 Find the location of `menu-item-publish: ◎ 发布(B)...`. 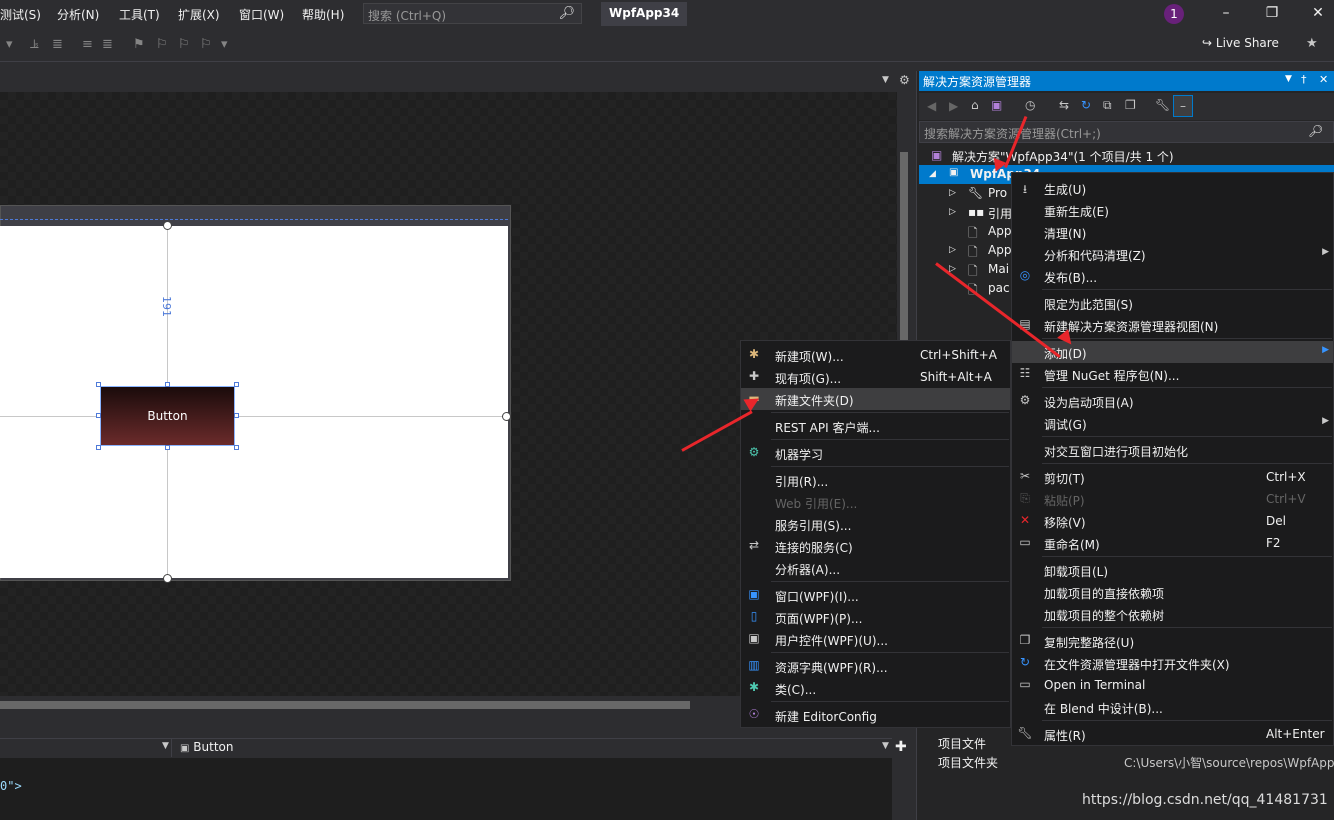

menu-item-publish: ◎ 发布(B)... is located at coordinates (1172, 276).